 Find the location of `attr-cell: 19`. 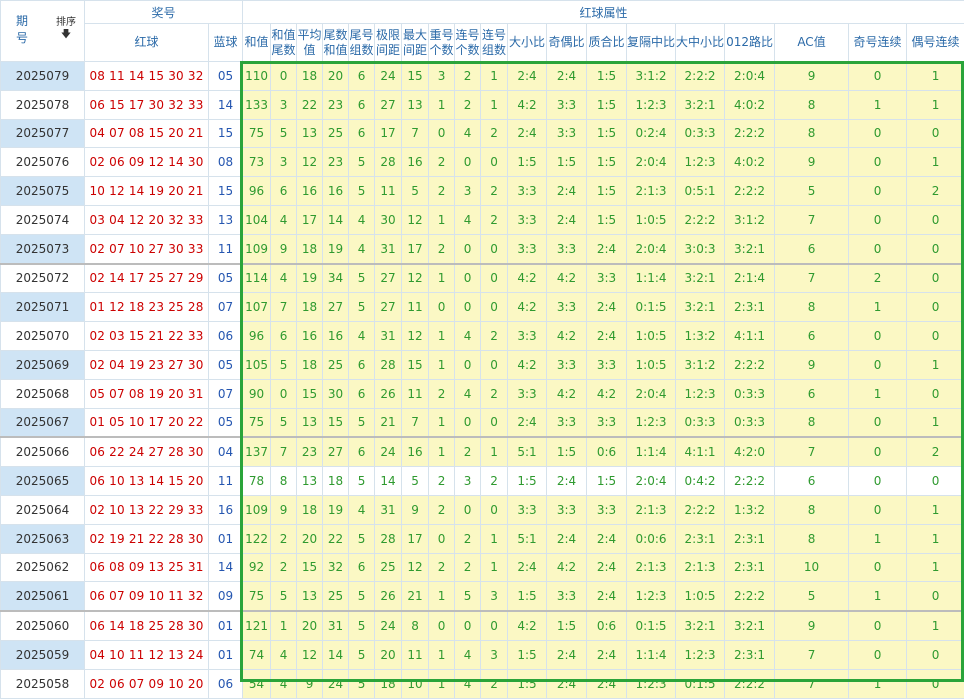

attr-cell: 19 is located at coordinates (336, 509).